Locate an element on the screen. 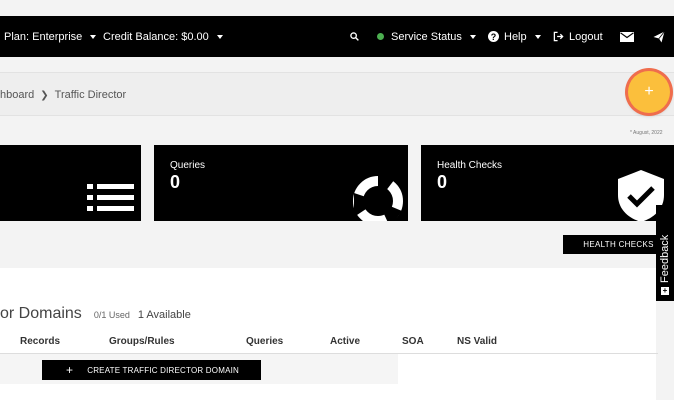 This screenshot has width=674, height=400. queries-card-value: 0 is located at coordinates (175, 182).